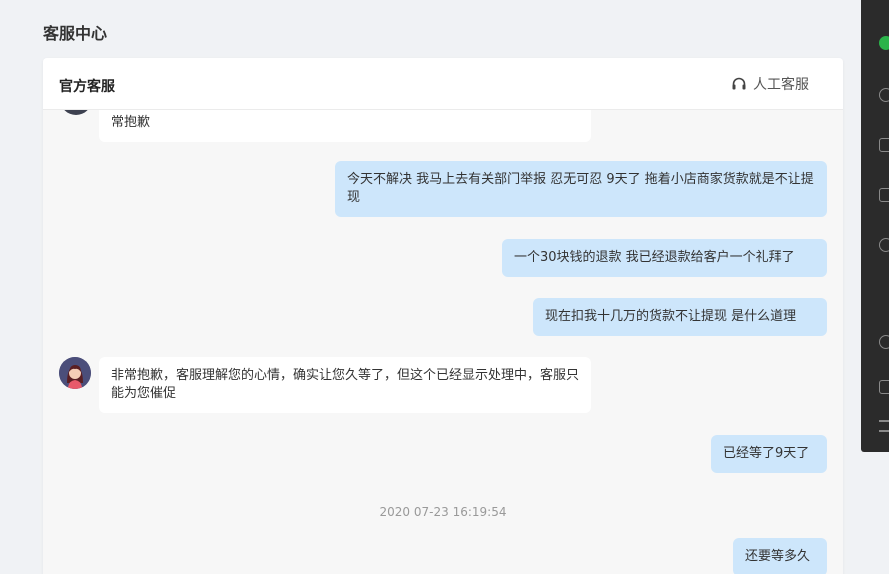  I want to click on headset-icon, so click(739, 84).